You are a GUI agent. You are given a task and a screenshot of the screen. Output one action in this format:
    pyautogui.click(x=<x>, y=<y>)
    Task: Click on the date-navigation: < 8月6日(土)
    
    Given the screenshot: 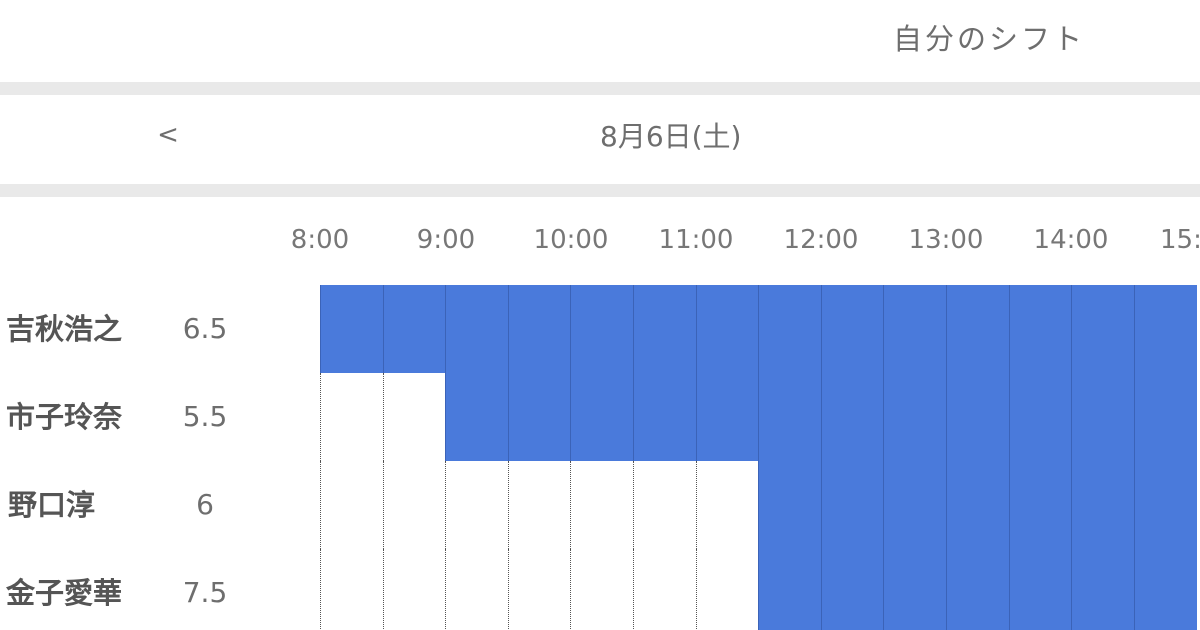 What is the action you would take?
    pyautogui.click(x=600, y=139)
    